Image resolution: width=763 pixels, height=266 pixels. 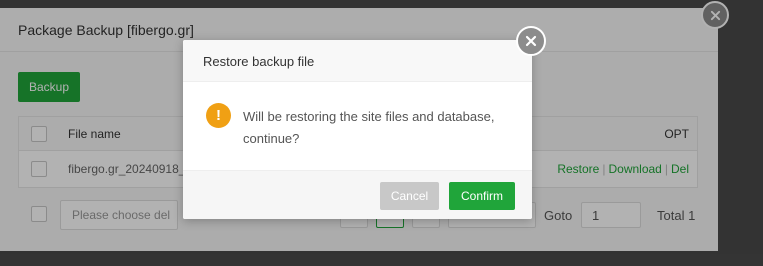 I want to click on modal-footer: Cancel Confirm, so click(x=357, y=194).